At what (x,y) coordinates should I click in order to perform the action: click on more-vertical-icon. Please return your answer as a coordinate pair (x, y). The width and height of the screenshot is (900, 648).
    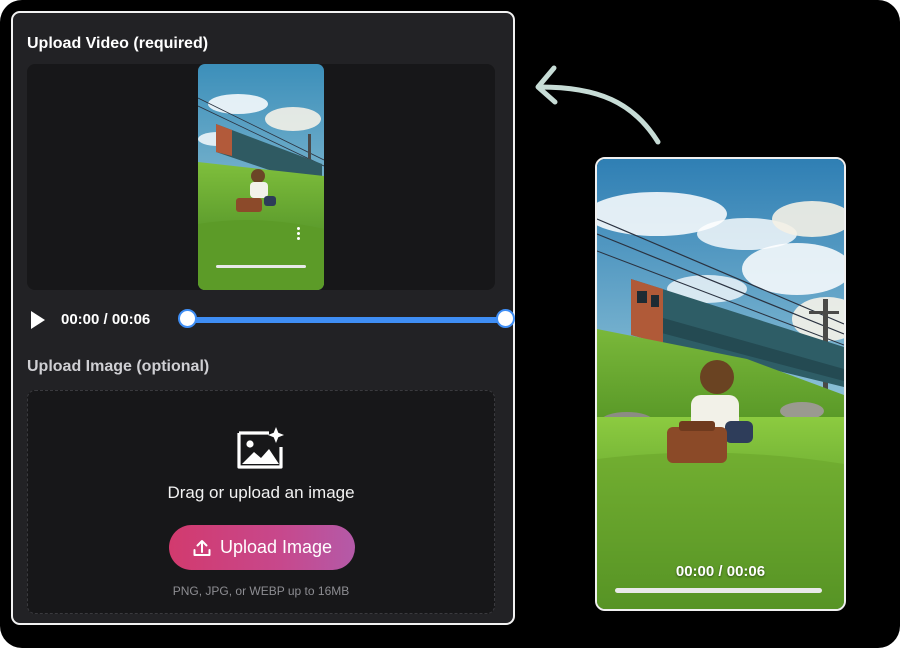
    Looking at the image, I should click on (298, 233).